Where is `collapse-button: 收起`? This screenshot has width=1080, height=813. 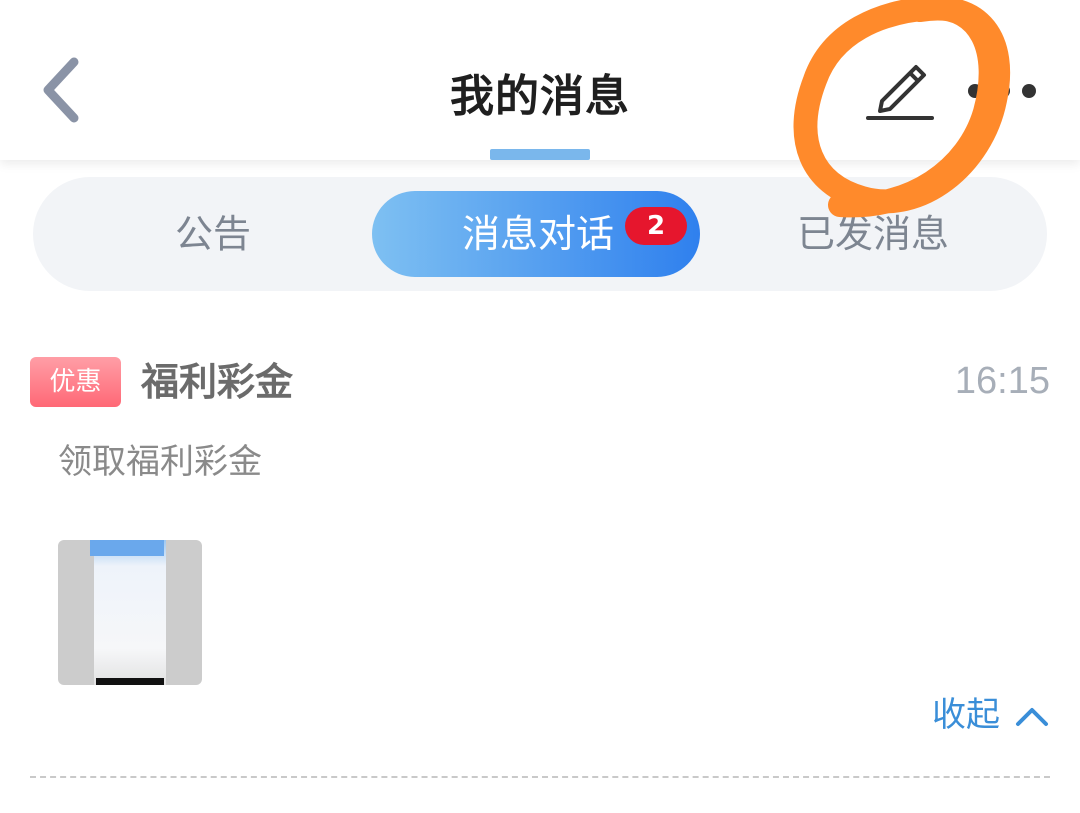 collapse-button: 收起 is located at coordinates (992, 715).